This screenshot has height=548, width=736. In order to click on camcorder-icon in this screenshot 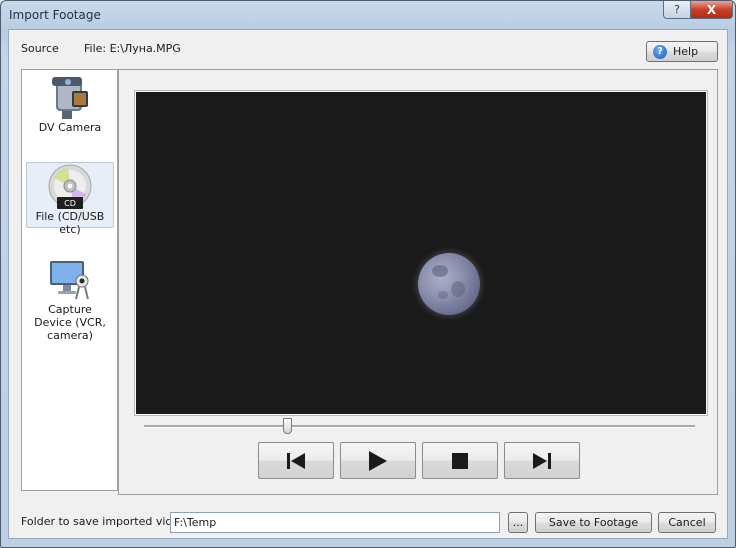, I will do `click(70, 98)`.